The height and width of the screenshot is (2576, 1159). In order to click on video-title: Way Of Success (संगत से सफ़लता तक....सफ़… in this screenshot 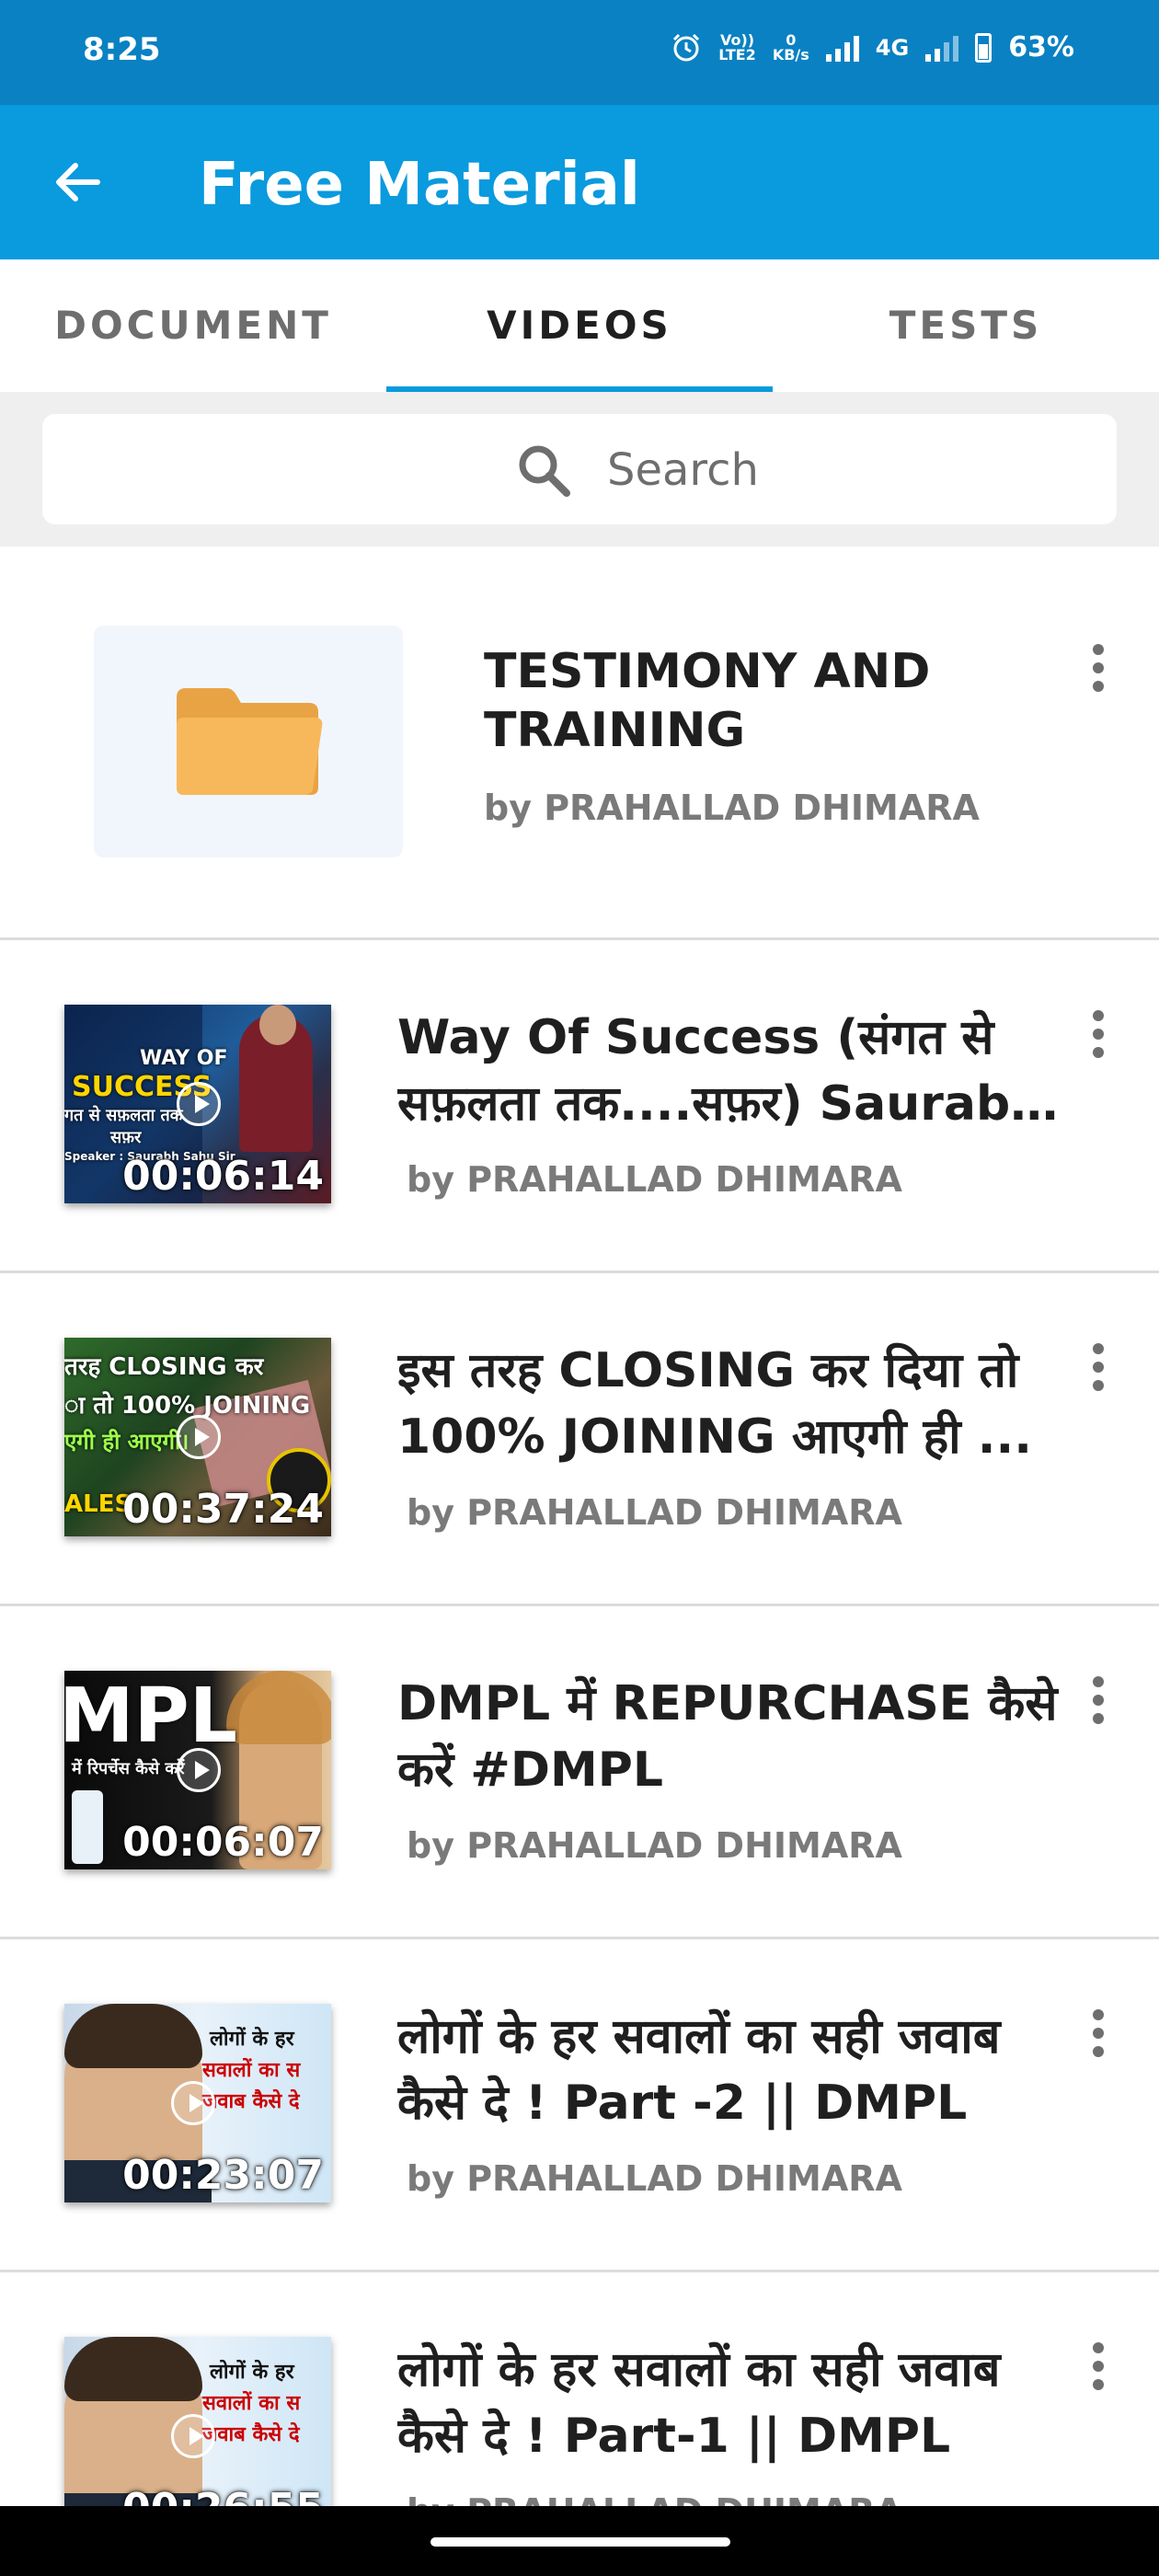, I will do `click(721, 1071)`.